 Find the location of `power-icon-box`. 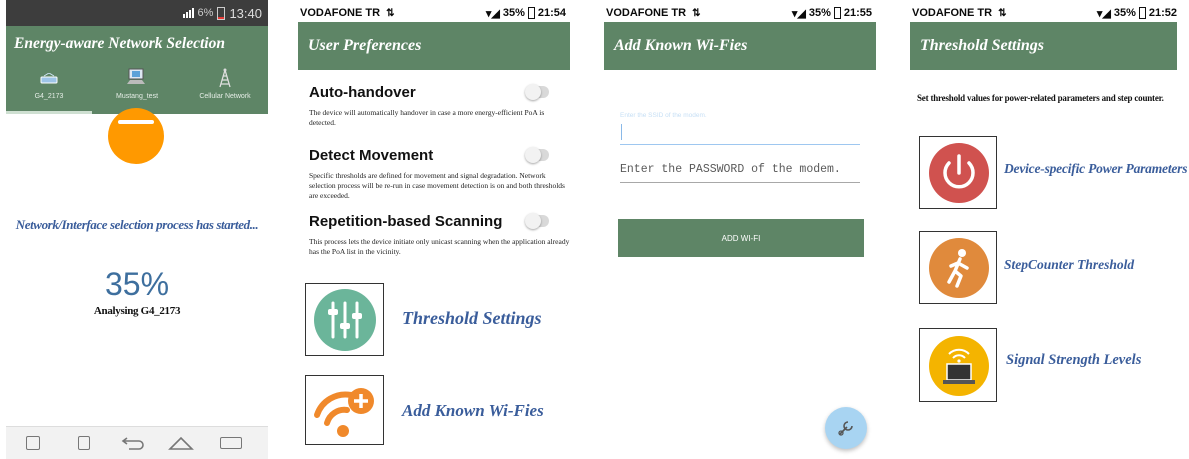

power-icon-box is located at coordinates (958, 172).